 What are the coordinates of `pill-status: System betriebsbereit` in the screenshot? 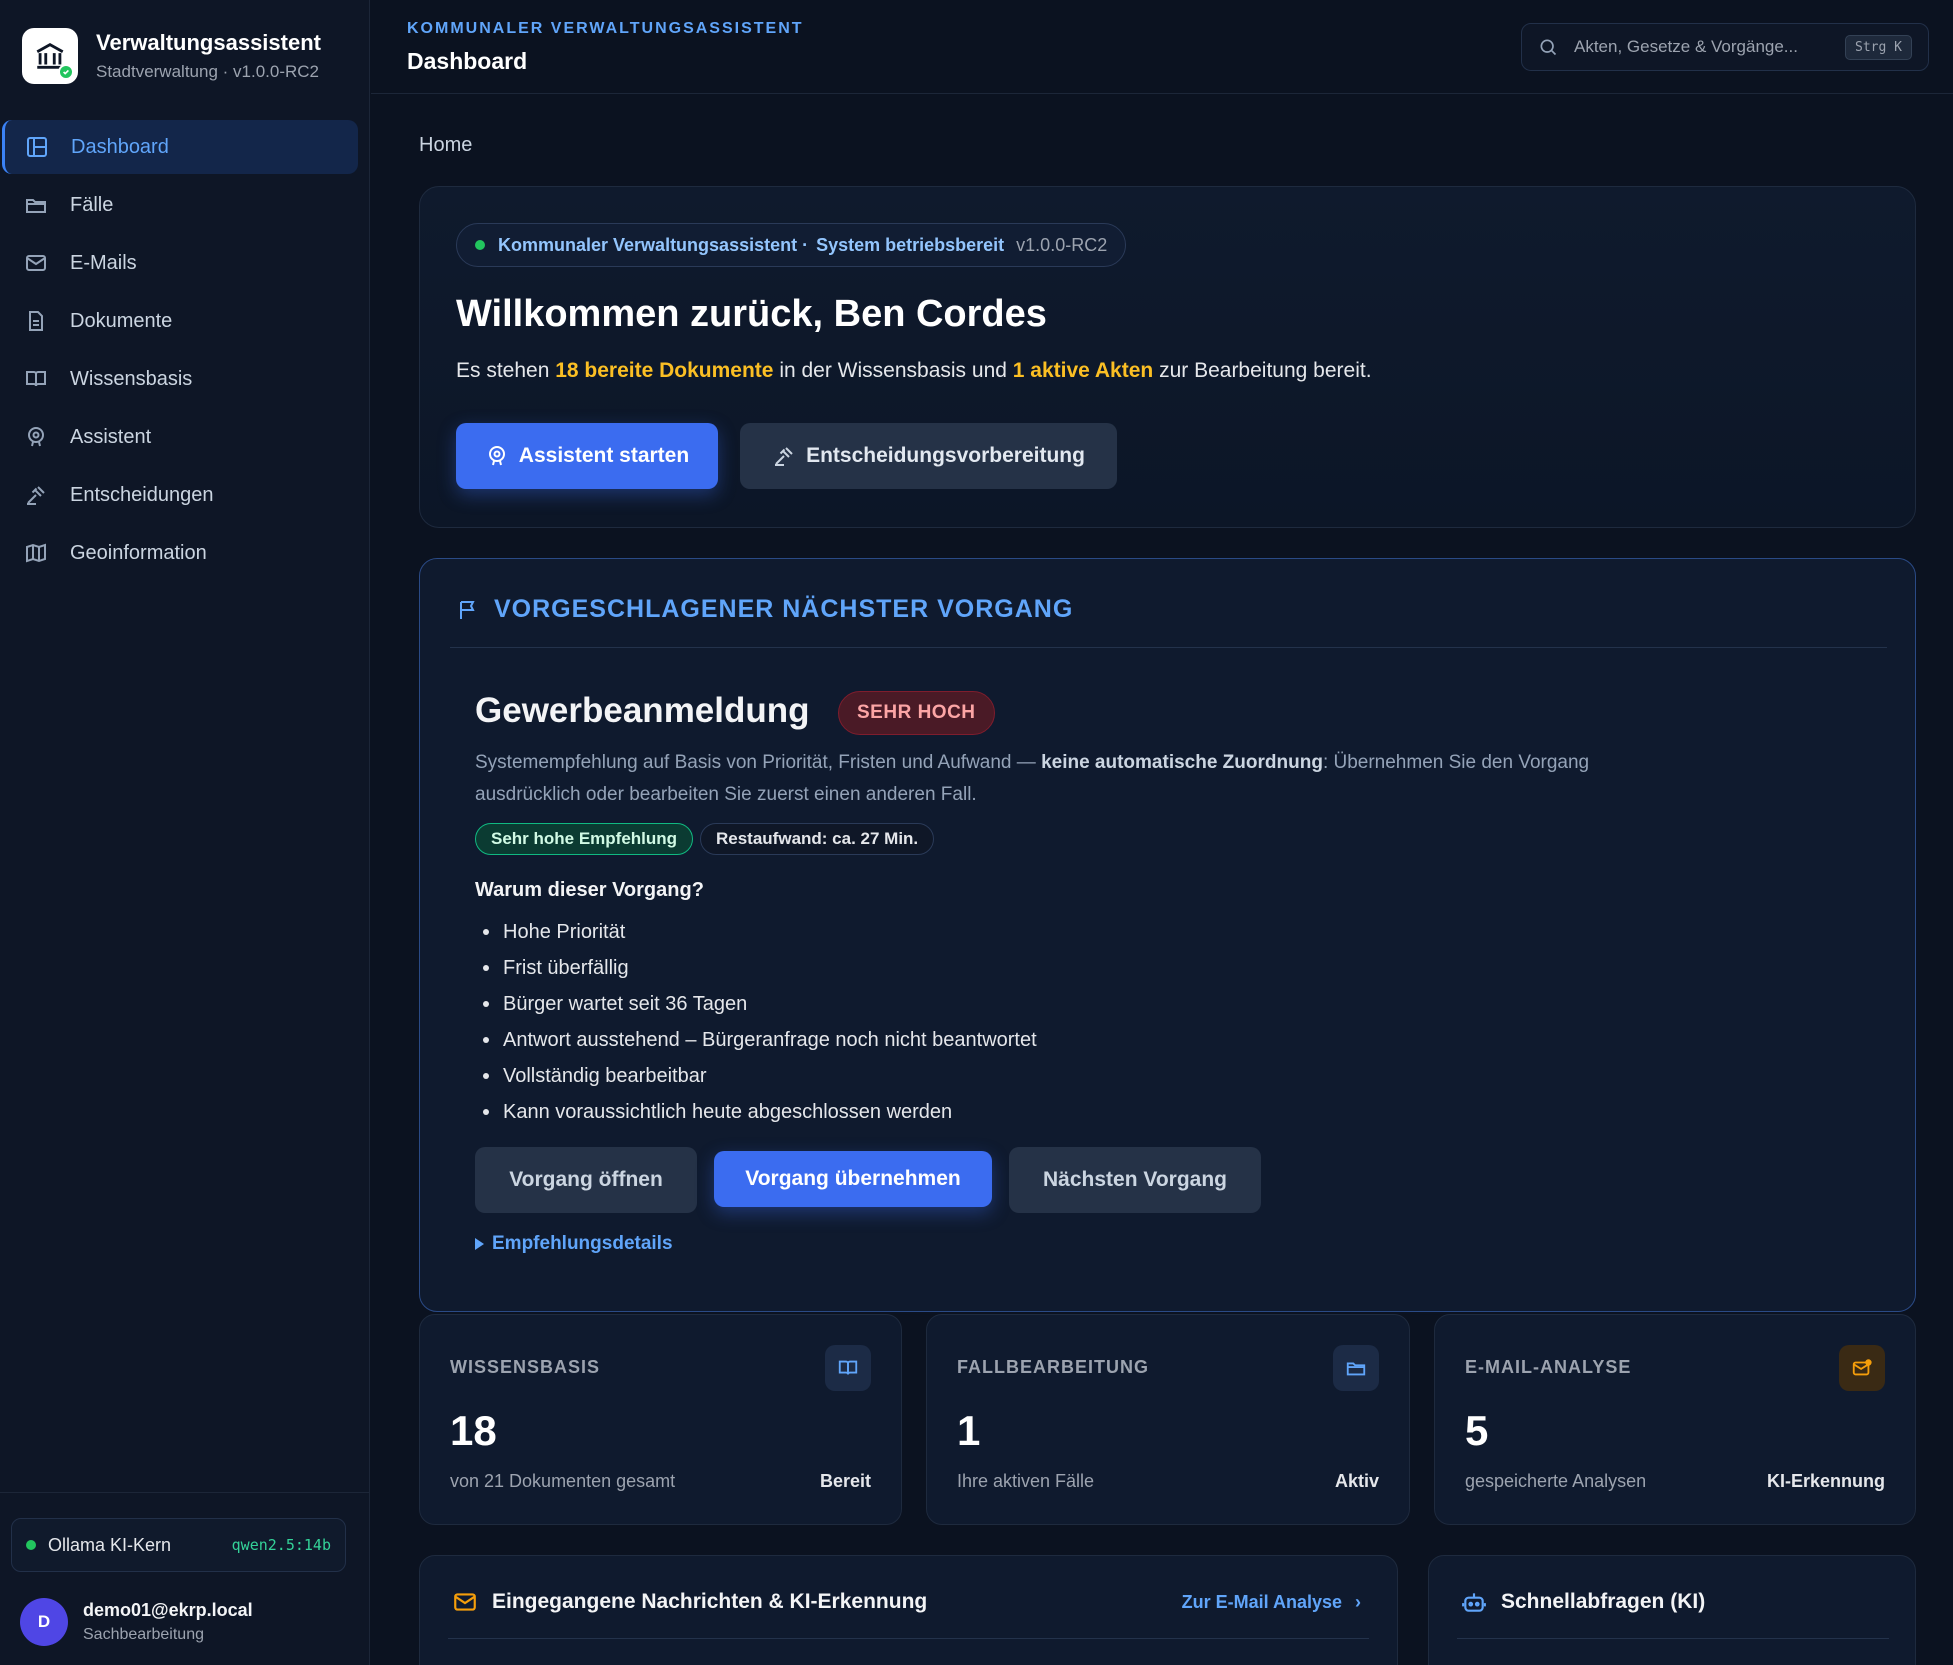 It's located at (910, 244).